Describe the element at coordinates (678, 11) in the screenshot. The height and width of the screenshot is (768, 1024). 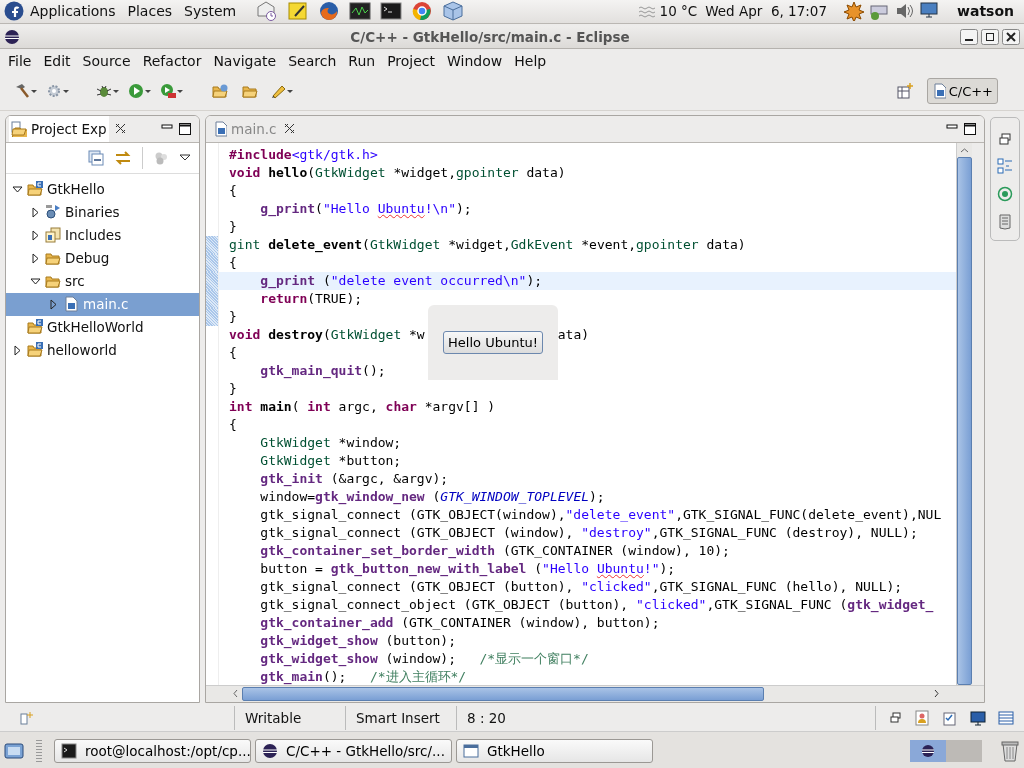
I see `temperature: 10 °C` at that location.